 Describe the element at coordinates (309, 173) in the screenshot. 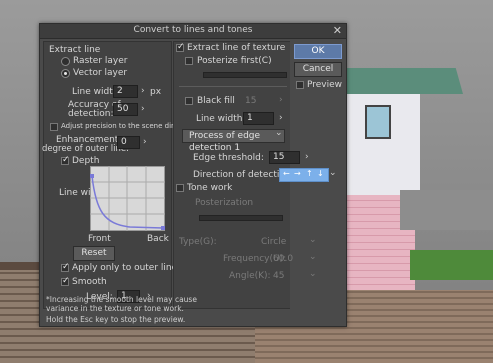

I see `arrow-up-icon: ↑` at that location.